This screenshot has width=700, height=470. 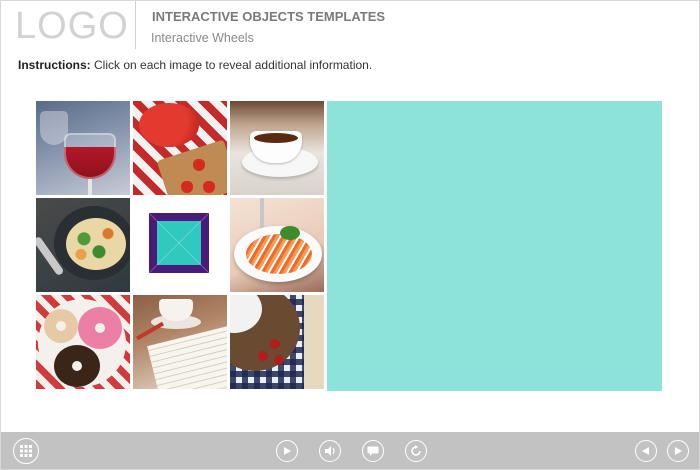 I want to click on tile-donuts, so click(x=83, y=342).